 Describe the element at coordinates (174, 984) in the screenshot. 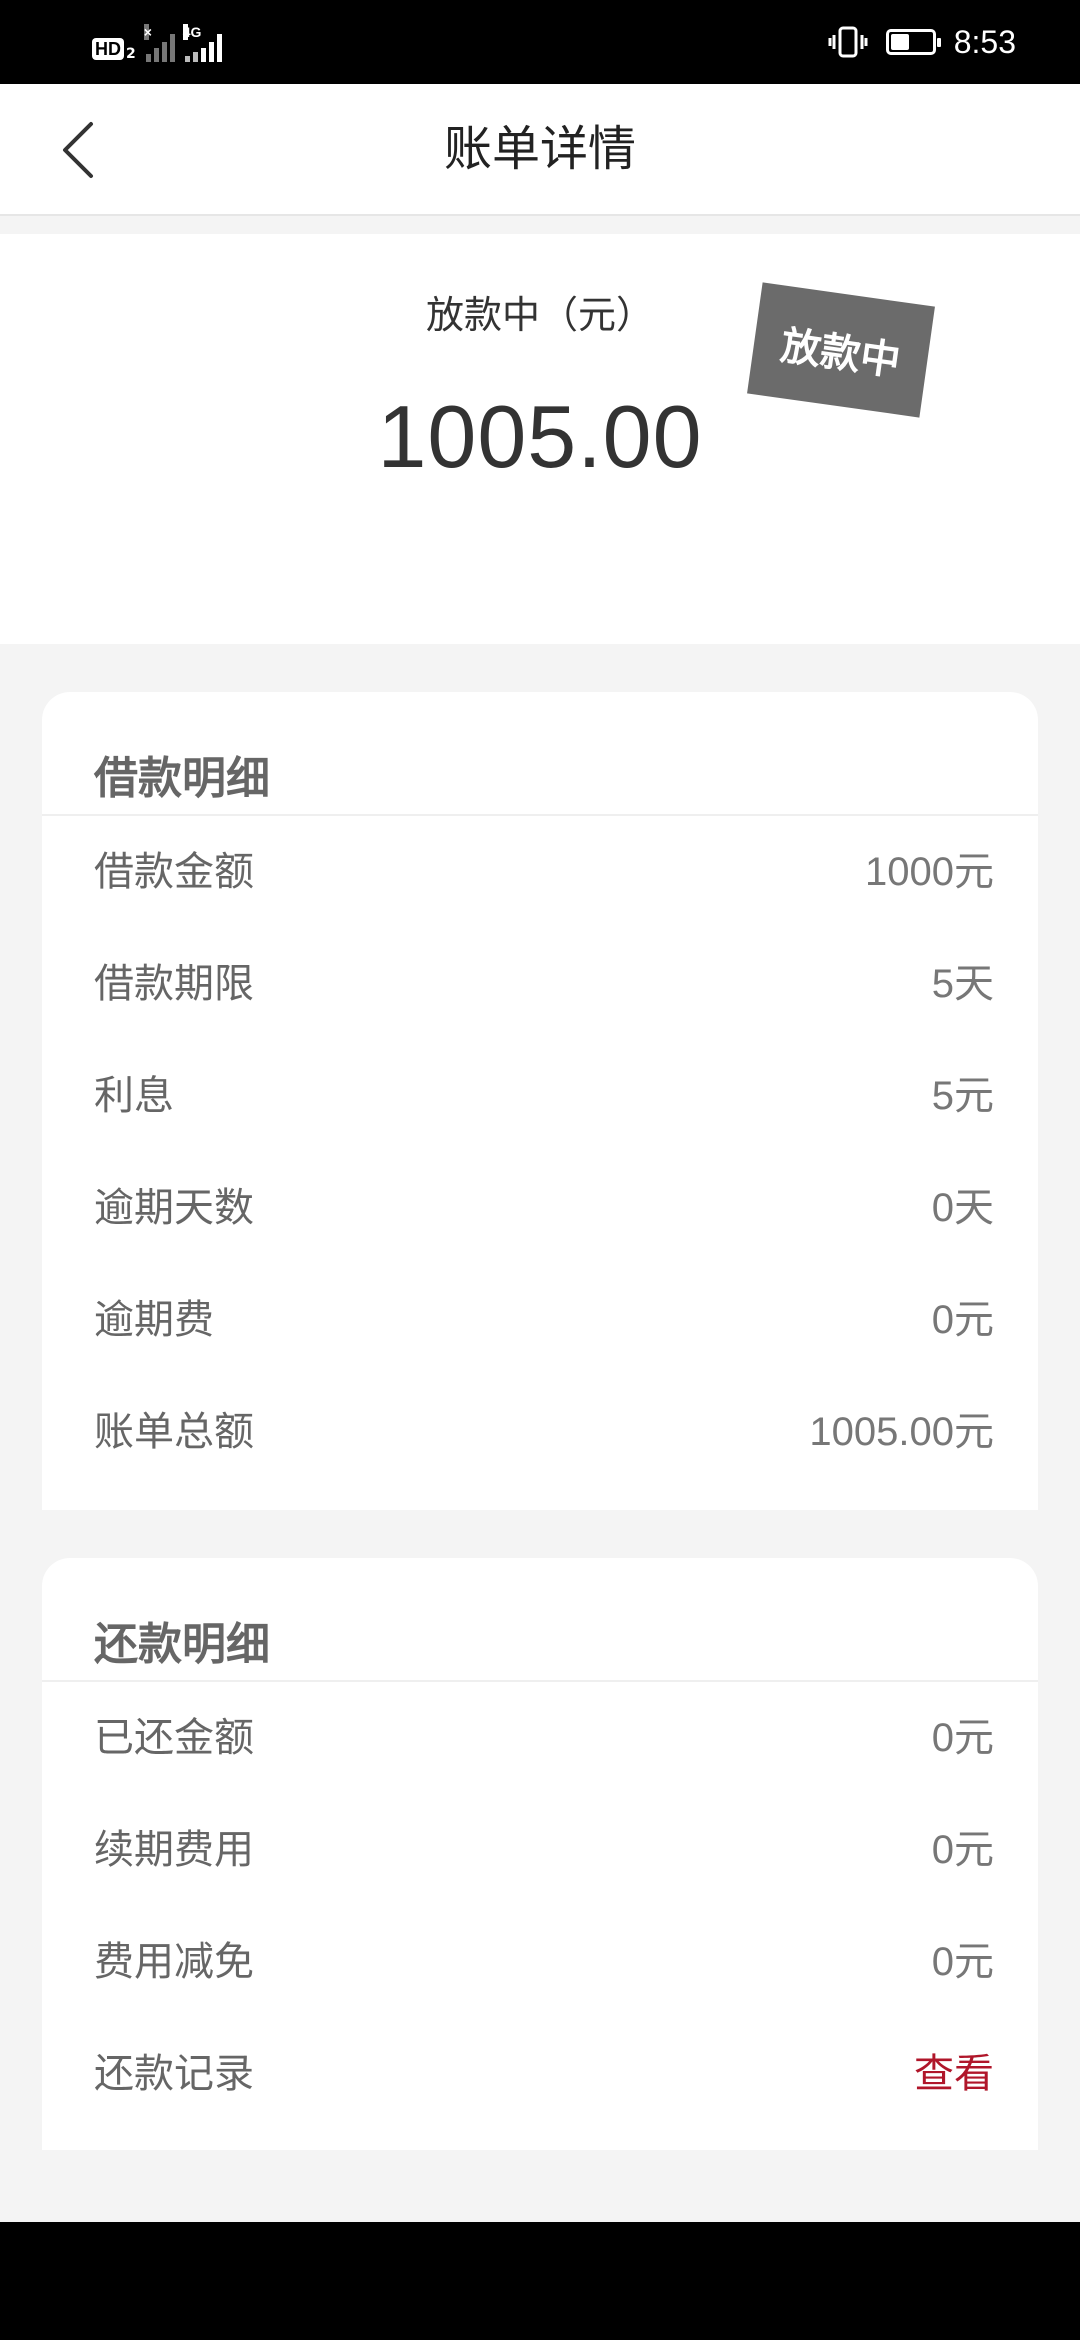

I see `row-label: 借款期限` at that location.